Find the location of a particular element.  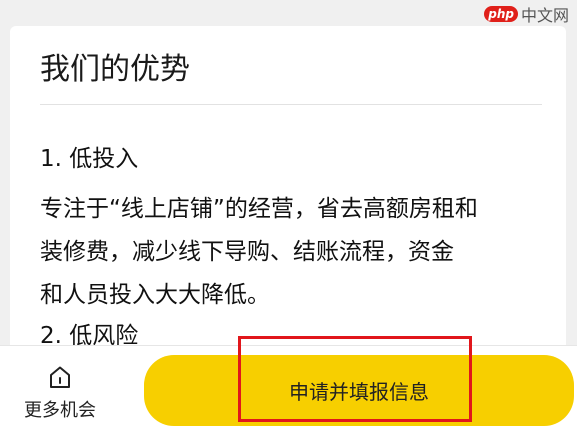

more-opportunities-button: 更多机会 is located at coordinates (60, 394).